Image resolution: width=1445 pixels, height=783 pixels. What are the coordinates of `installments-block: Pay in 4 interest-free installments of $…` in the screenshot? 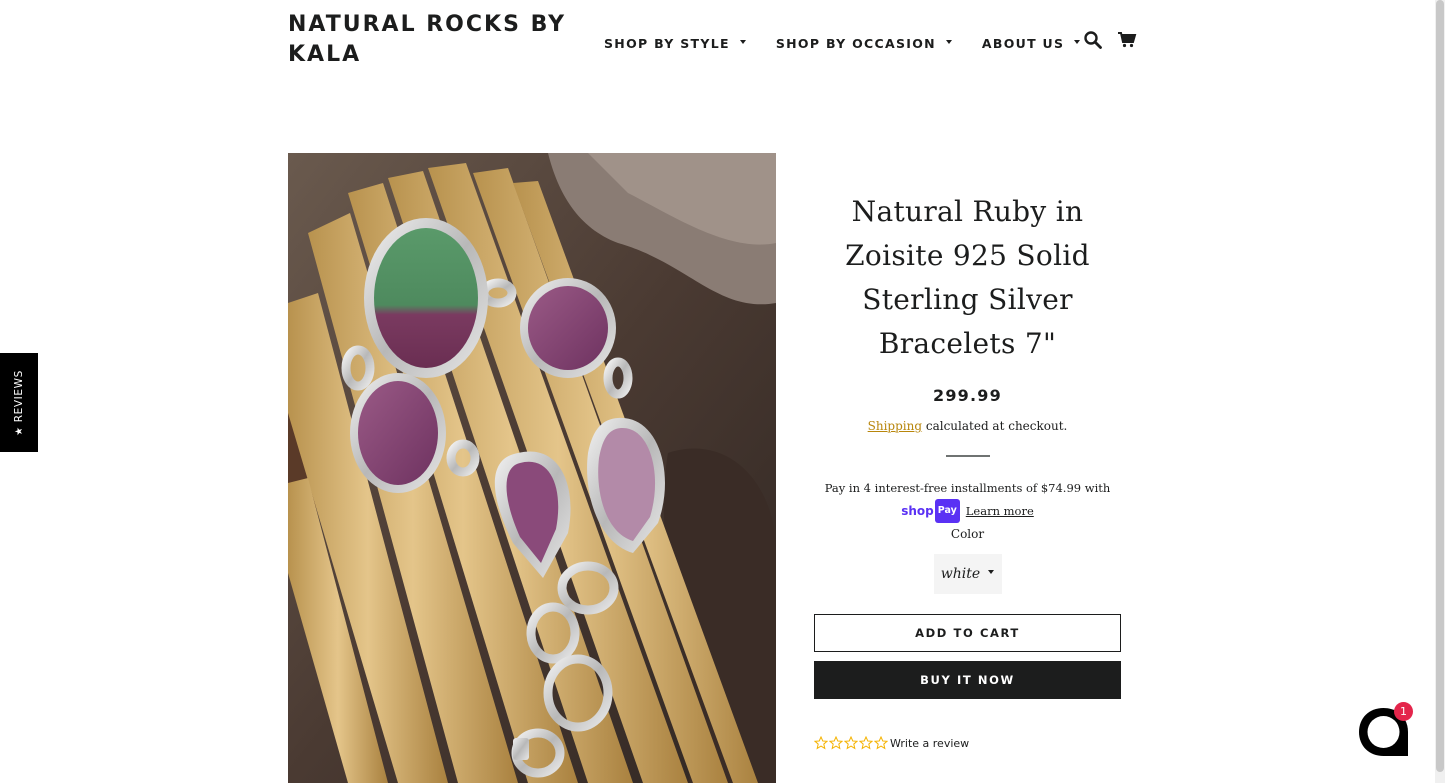 It's located at (967, 511).